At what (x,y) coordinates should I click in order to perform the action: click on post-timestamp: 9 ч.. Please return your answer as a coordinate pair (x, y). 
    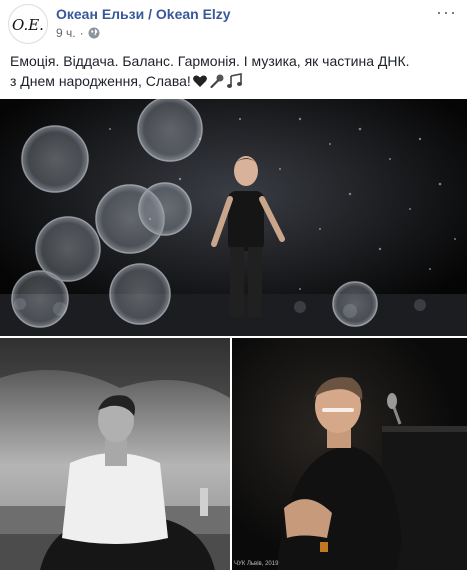
    Looking at the image, I should click on (66, 33).